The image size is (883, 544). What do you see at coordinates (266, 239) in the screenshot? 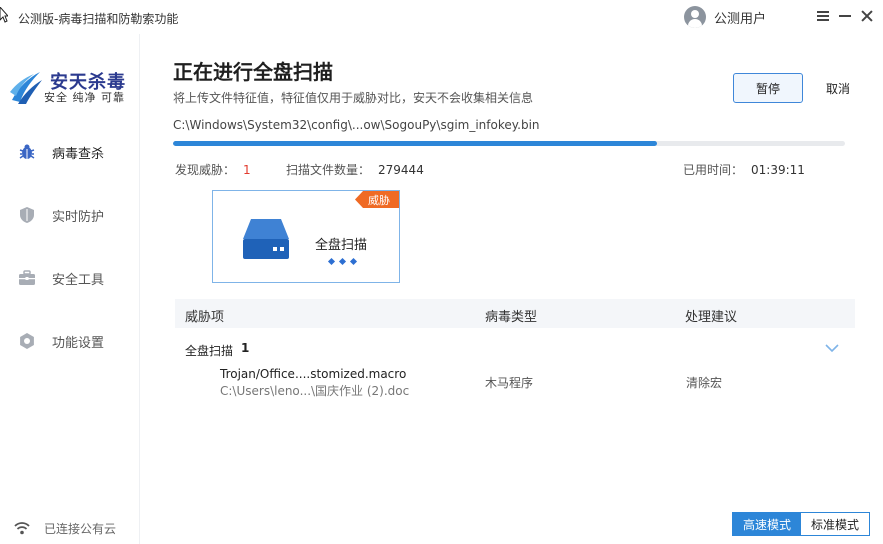
I see `hard-drive-icon` at bounding box center [266, 239].